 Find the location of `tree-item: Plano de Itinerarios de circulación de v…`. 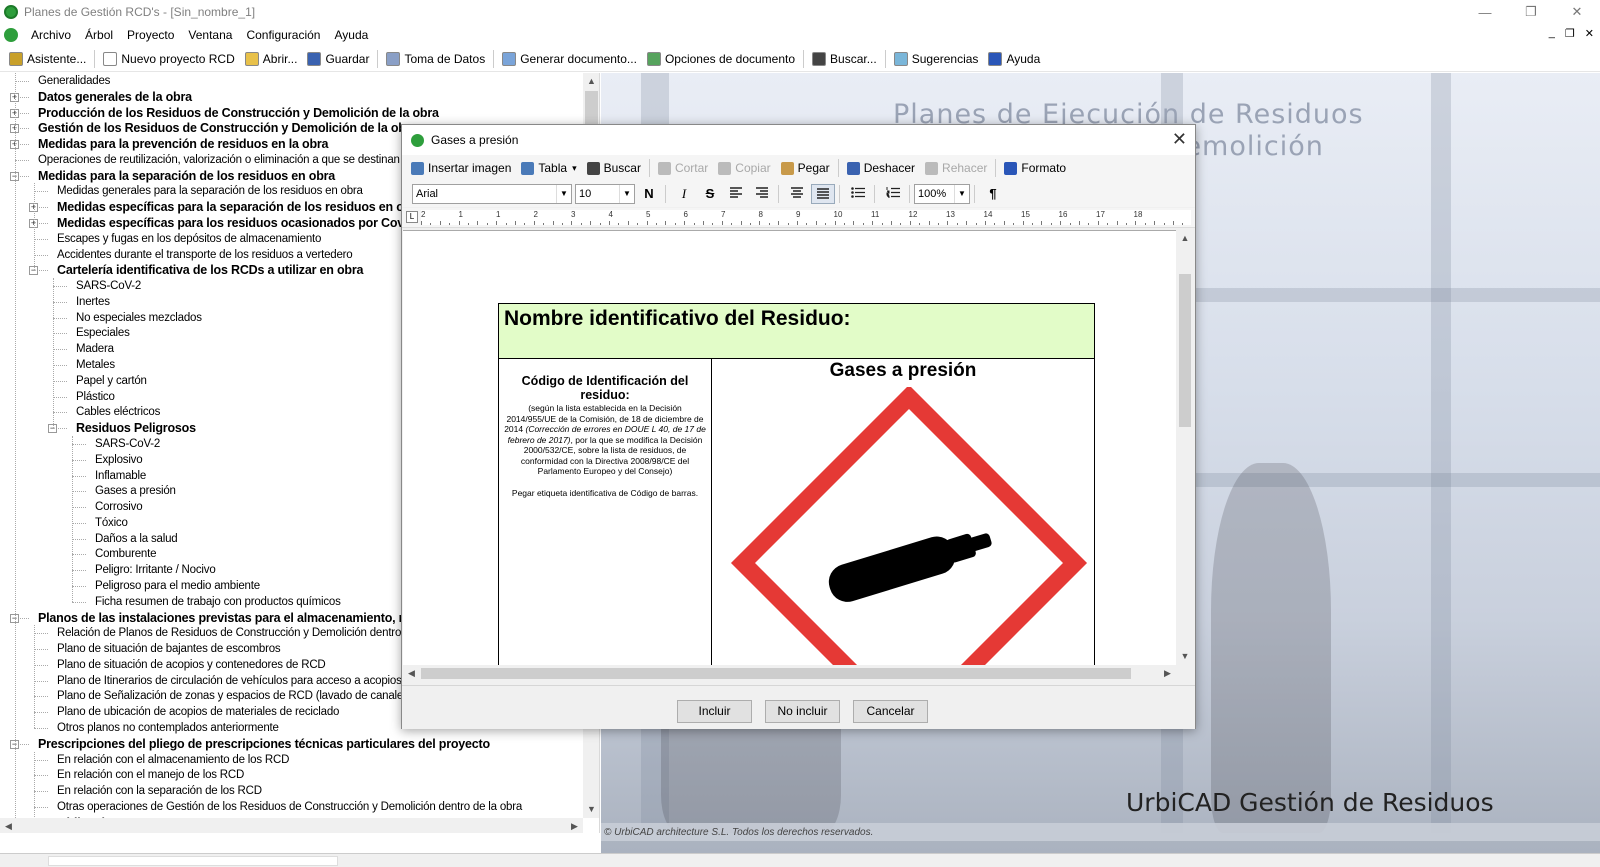

tree-item: Plano de Itinerarios de circulación de v… is located at coordinates (233, 681).